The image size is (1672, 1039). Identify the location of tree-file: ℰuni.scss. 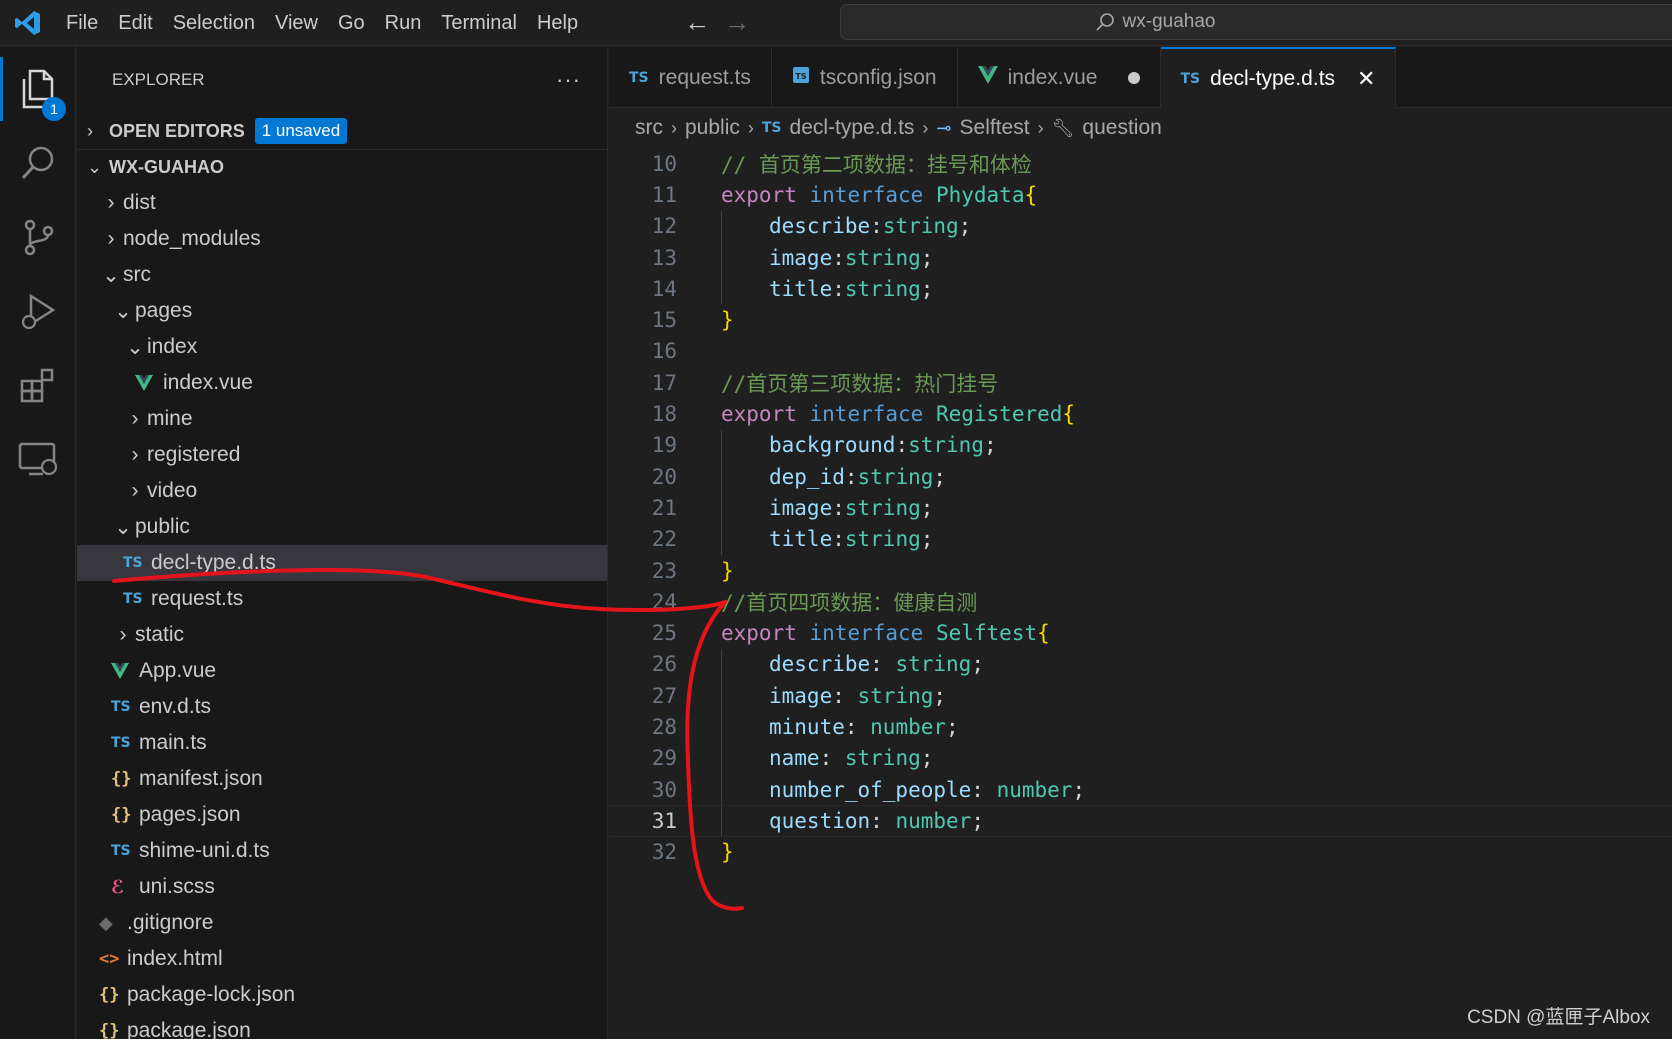
(342, 887).